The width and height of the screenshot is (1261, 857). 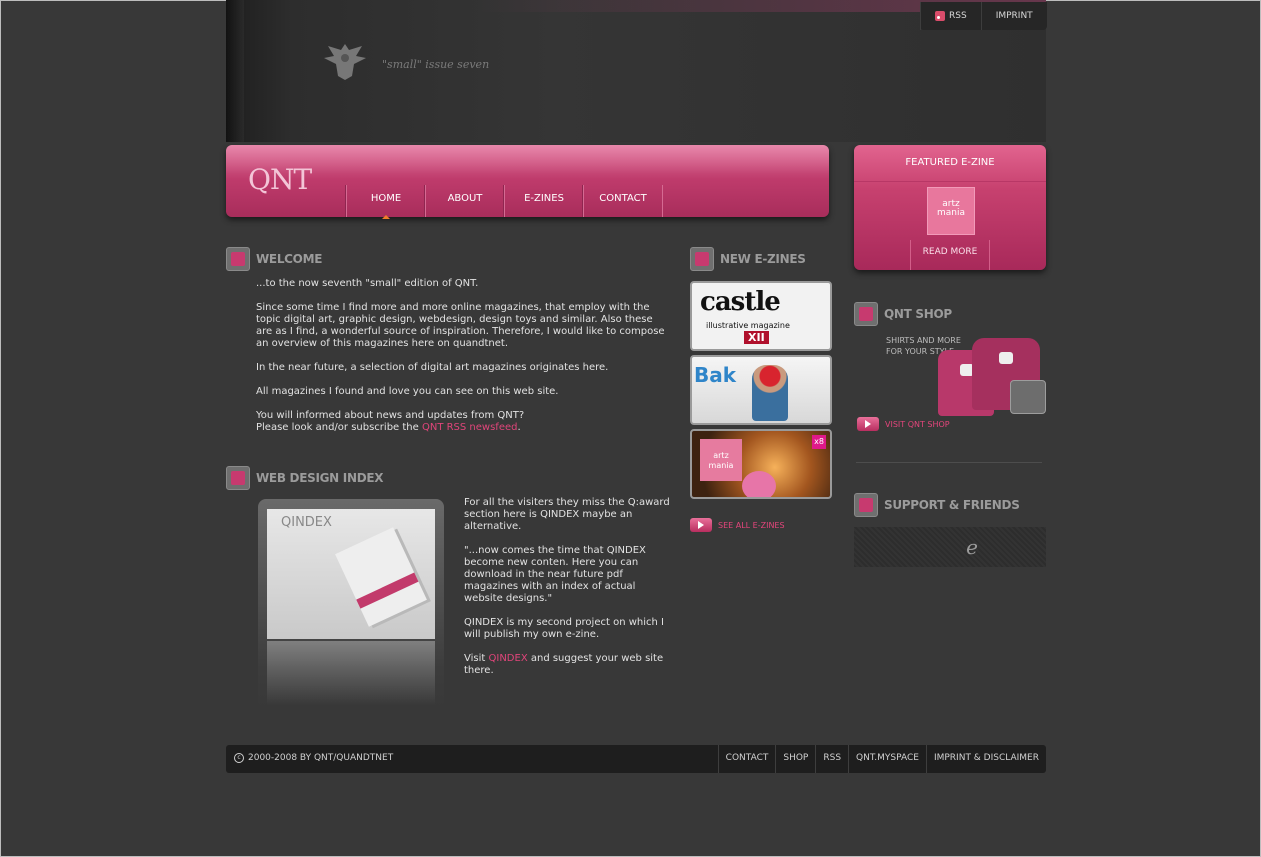 I want to click on friends-title: SUPPORT & FRIENDS, so click(x=952, y=505).